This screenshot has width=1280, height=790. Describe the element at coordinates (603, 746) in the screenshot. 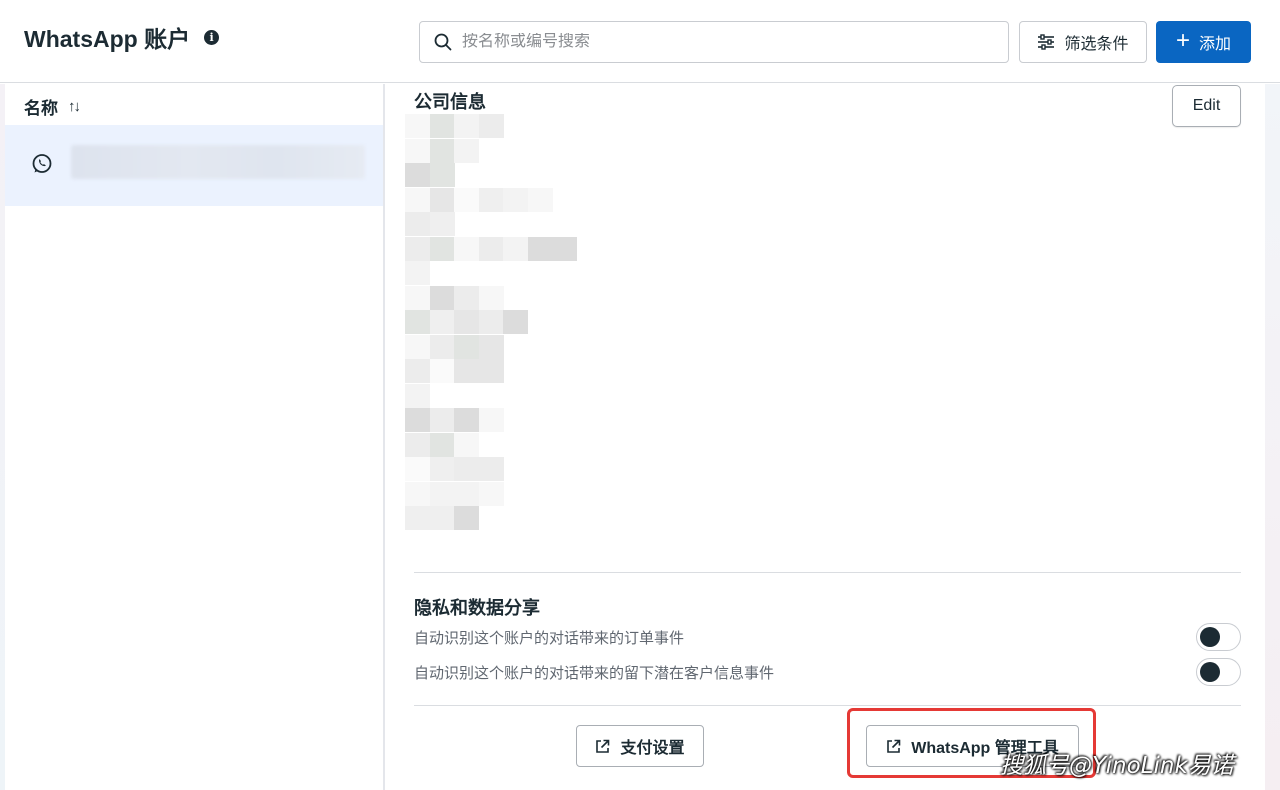

I see `external-link-icon` at that location.